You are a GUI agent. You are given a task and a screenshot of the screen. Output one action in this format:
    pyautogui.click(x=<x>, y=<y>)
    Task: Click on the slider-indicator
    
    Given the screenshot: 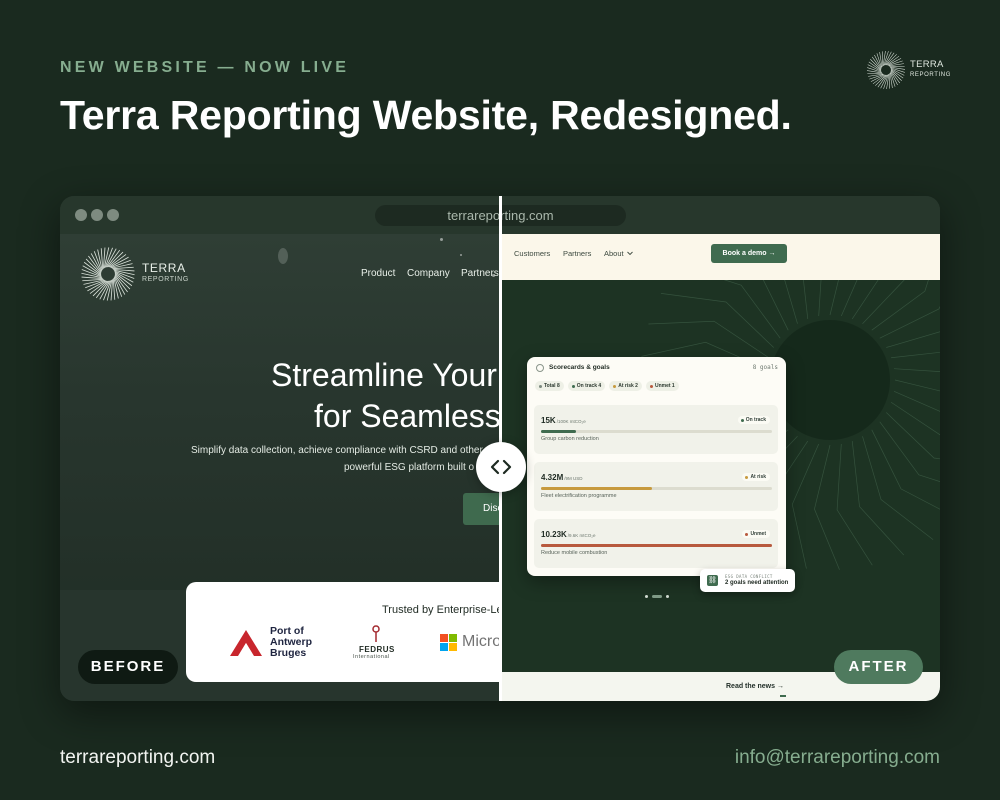 What is the action you would take?
    pyautogui.click(x=783, y=696)
    